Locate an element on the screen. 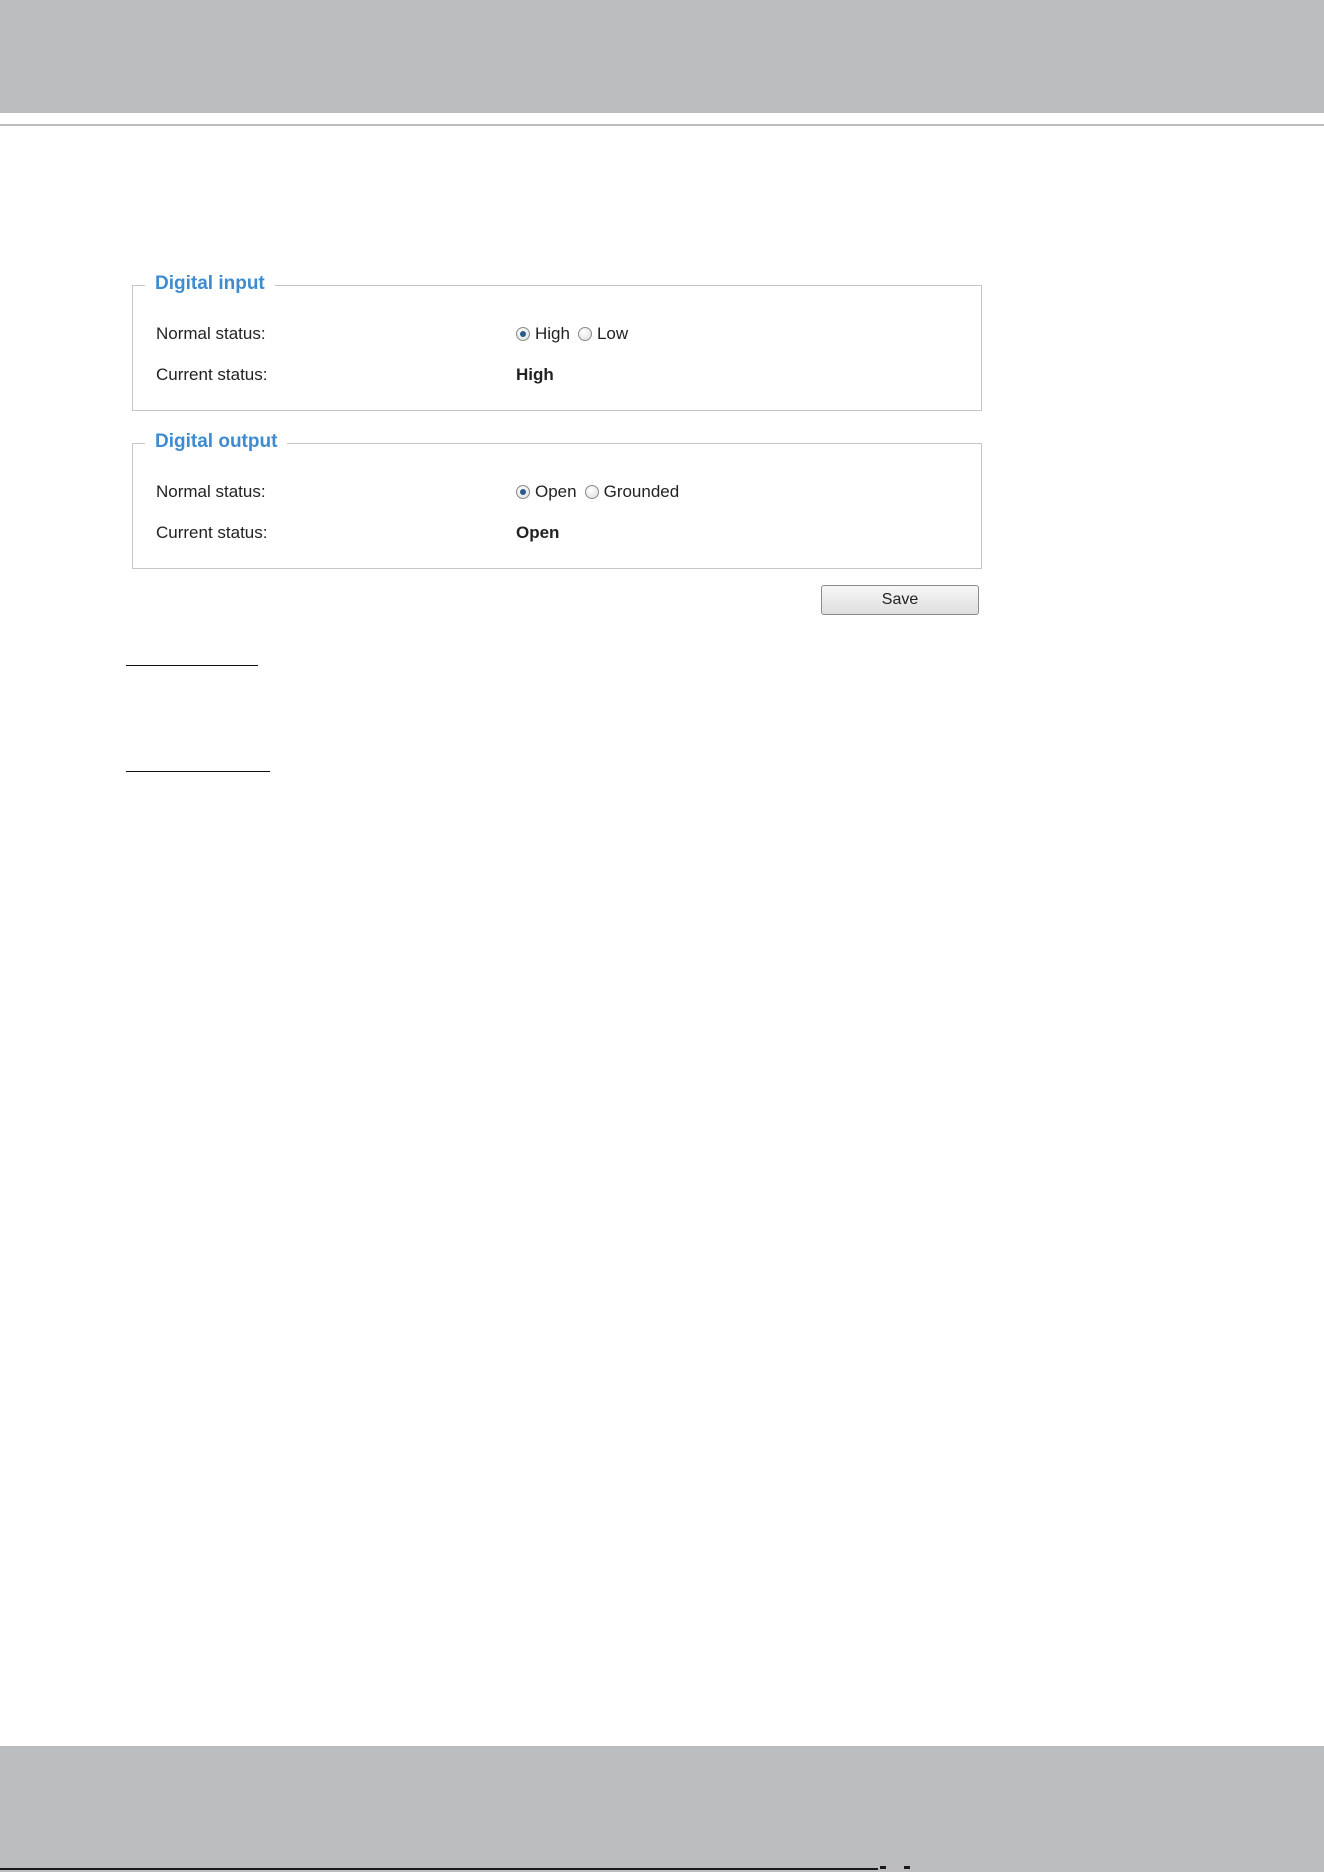 The height and width of the screenshot is (1872, 1324). radio-open-label: Open is located at coordinates (556, 492).